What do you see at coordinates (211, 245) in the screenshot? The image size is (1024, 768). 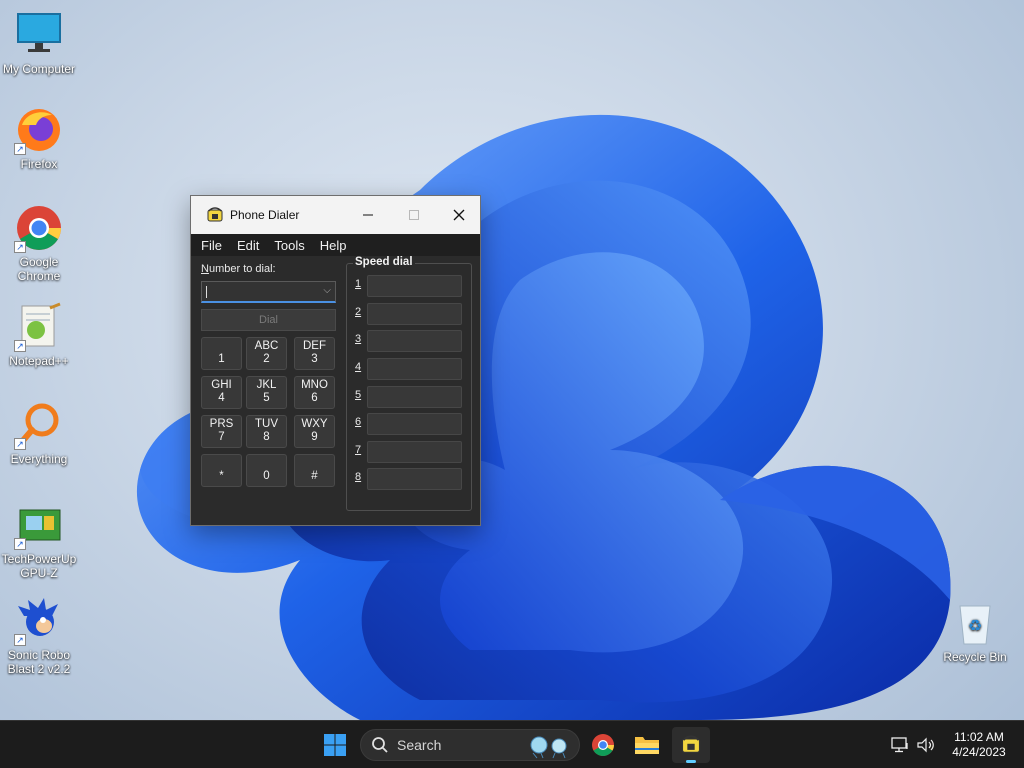 I see `menu-file: File` at bounding box center [211, 245].